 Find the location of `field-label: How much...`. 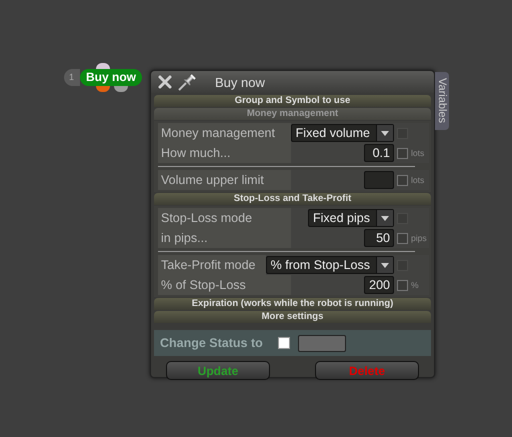

field-label: How much... is located at coordinates (224, 153).